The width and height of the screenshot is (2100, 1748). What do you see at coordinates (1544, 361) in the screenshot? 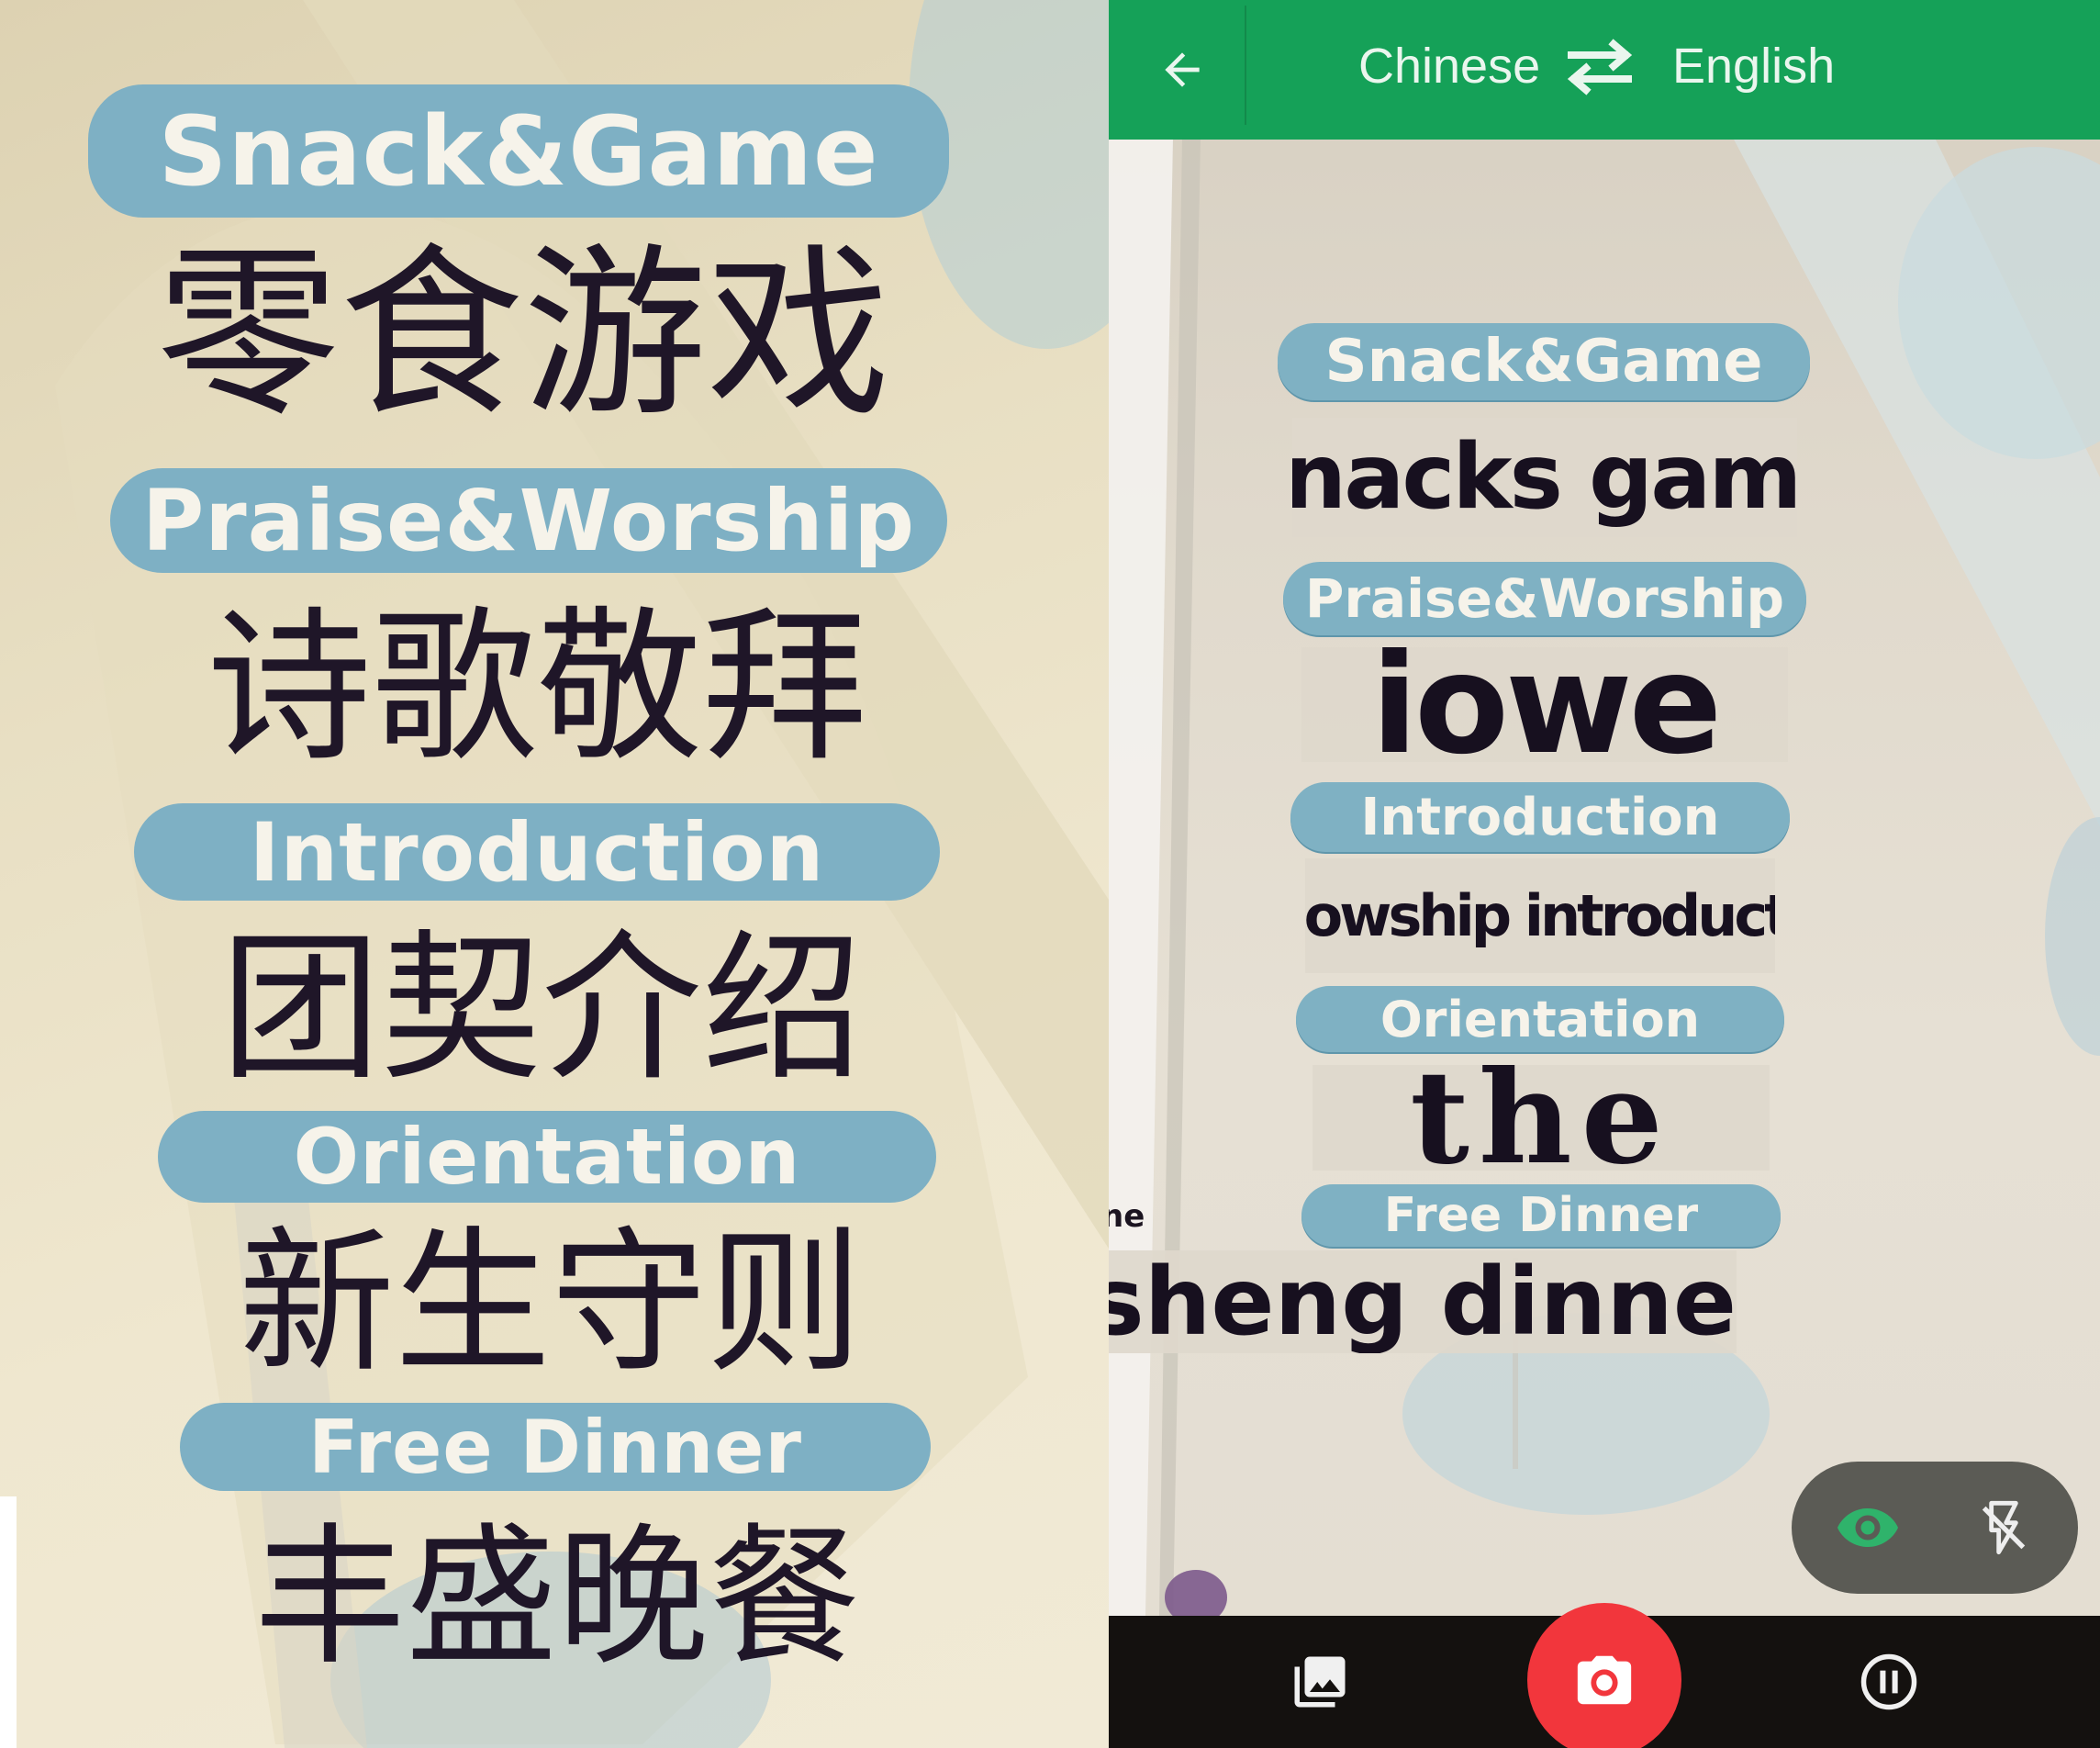
I see `overlay-label-snack-game: Snack&Game` at bounding box center [1544, 361].